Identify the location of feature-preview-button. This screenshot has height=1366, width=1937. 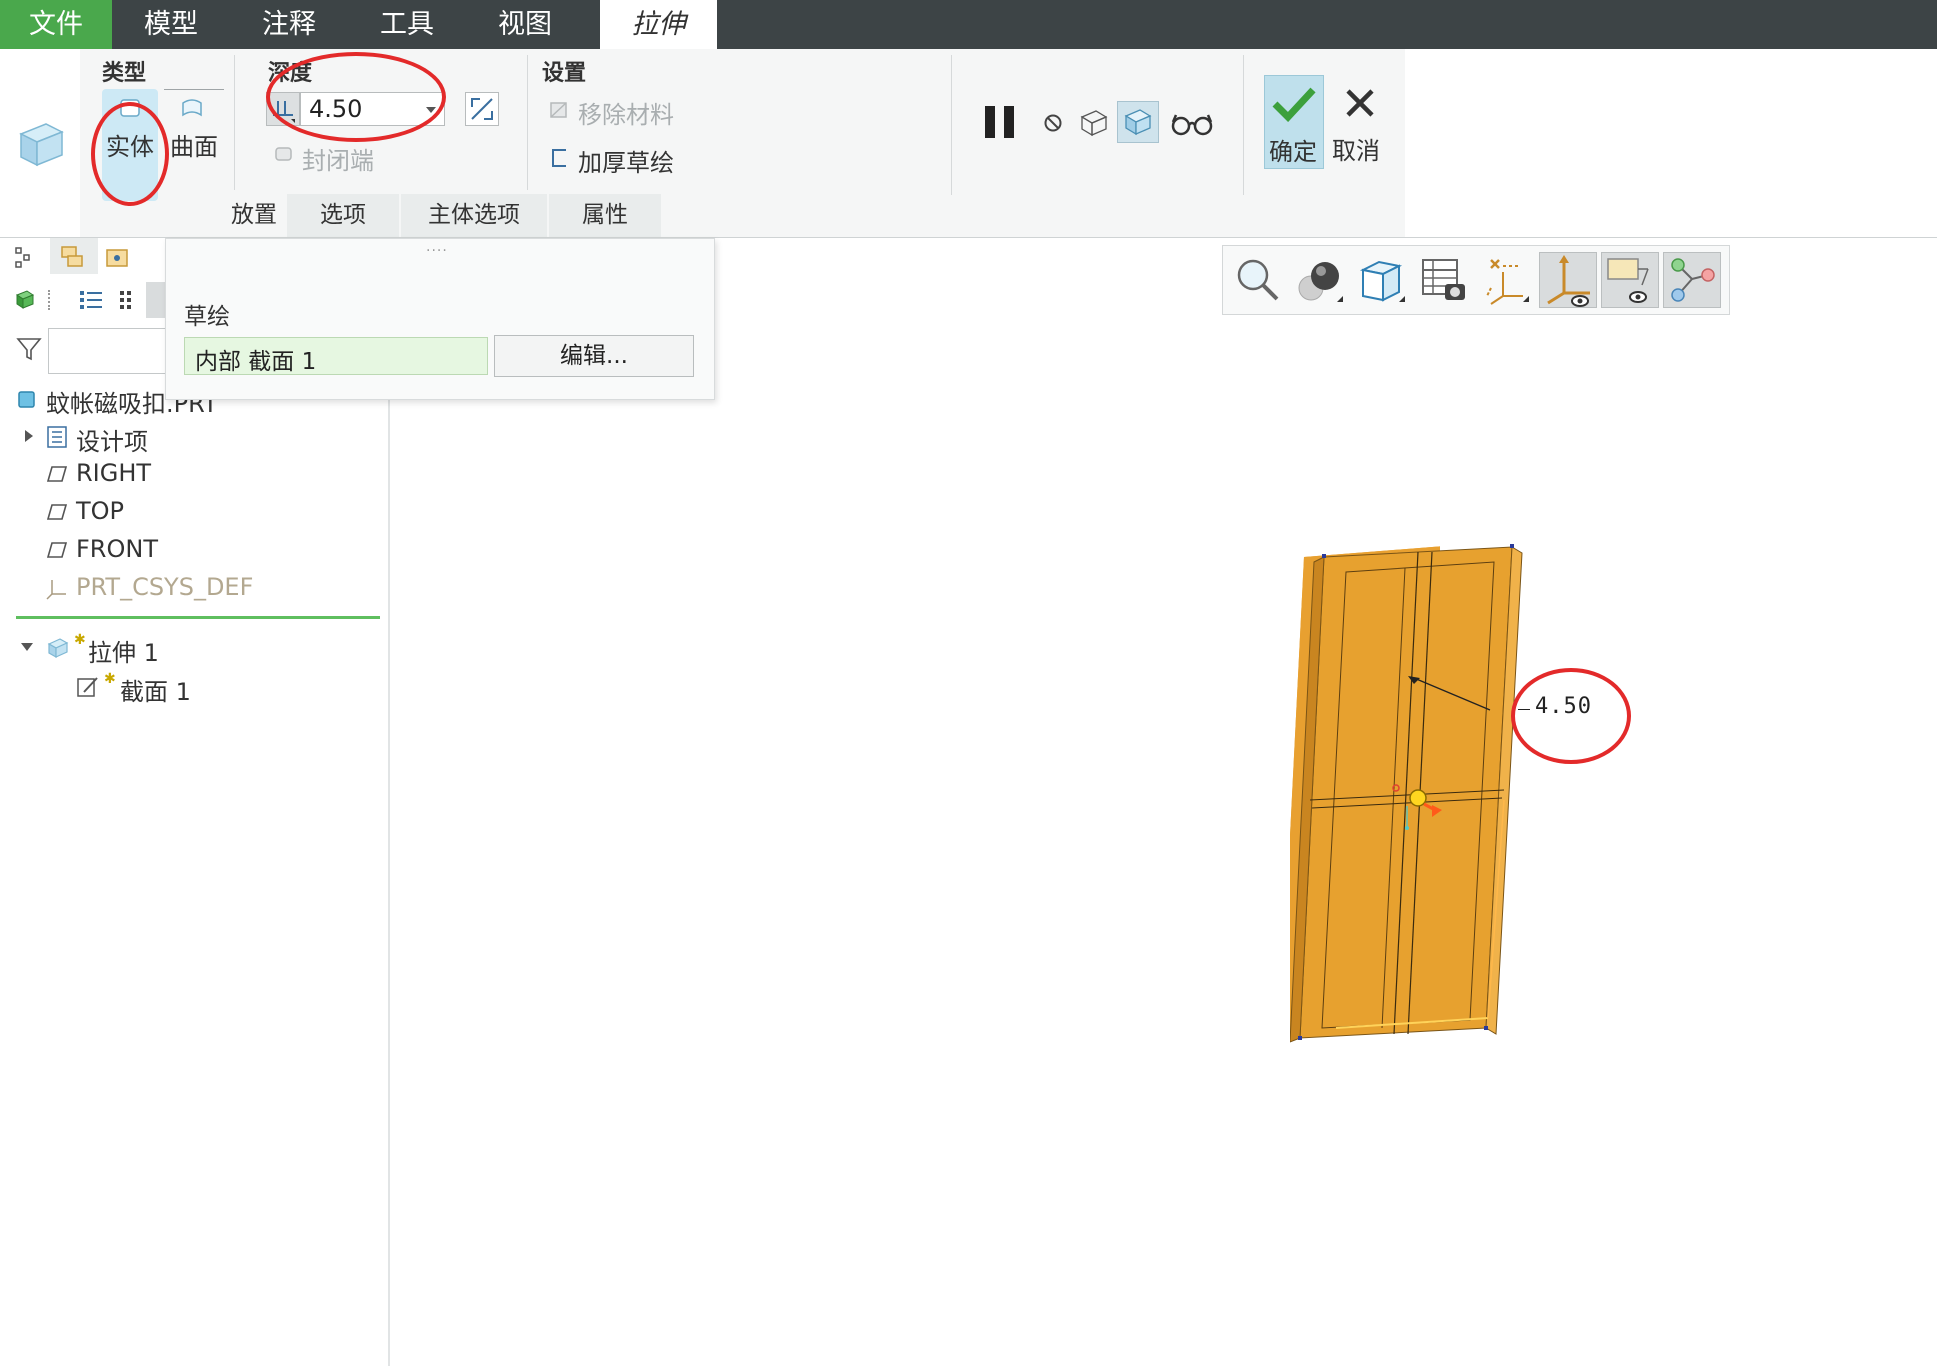
(1138, 122).